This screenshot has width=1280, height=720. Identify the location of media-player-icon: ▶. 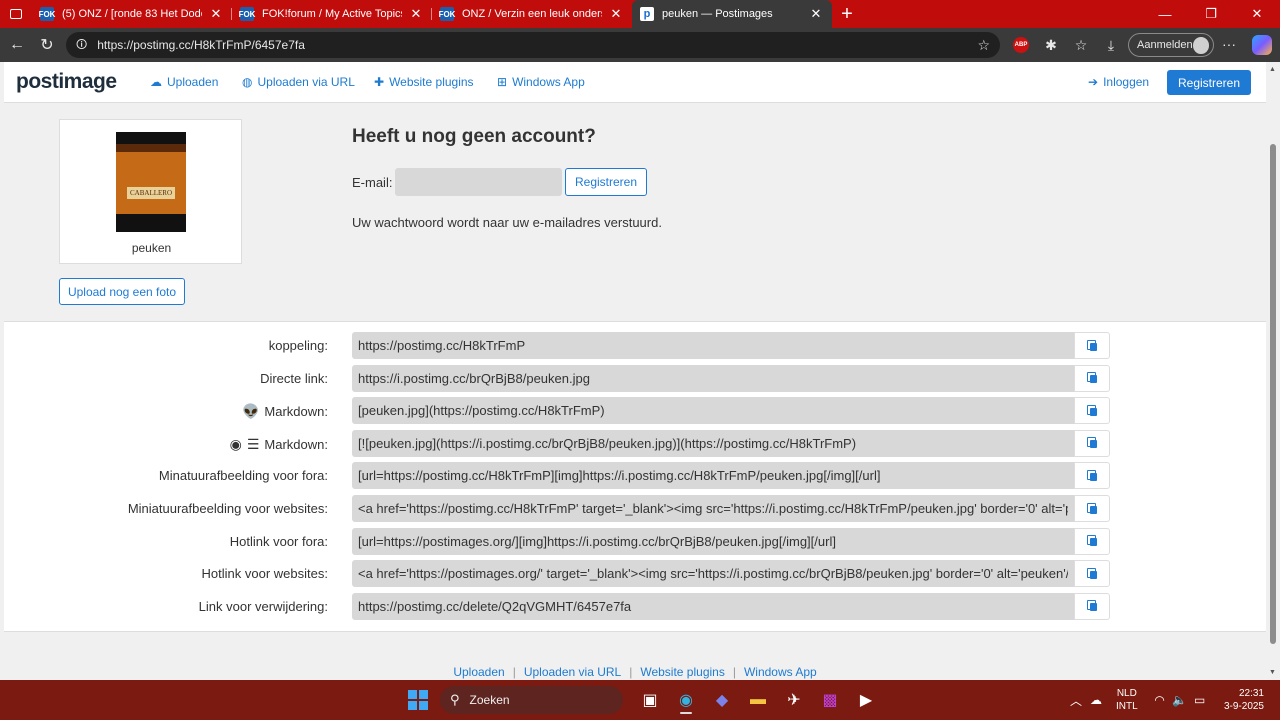
(866, 700).